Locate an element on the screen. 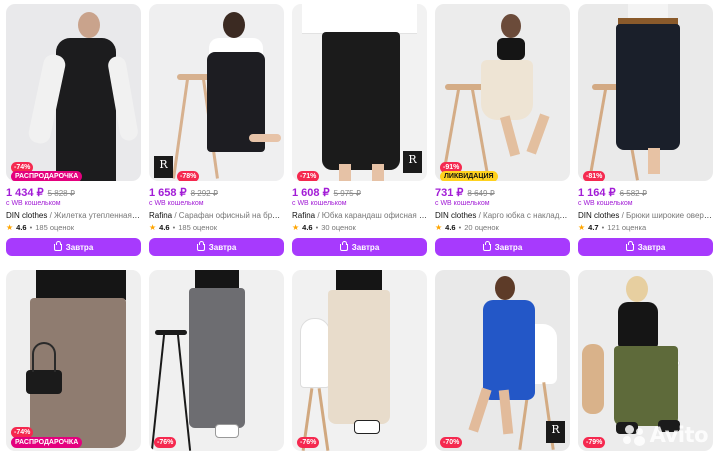  avito-watermark: Avito is located at coordinates (665, 435).